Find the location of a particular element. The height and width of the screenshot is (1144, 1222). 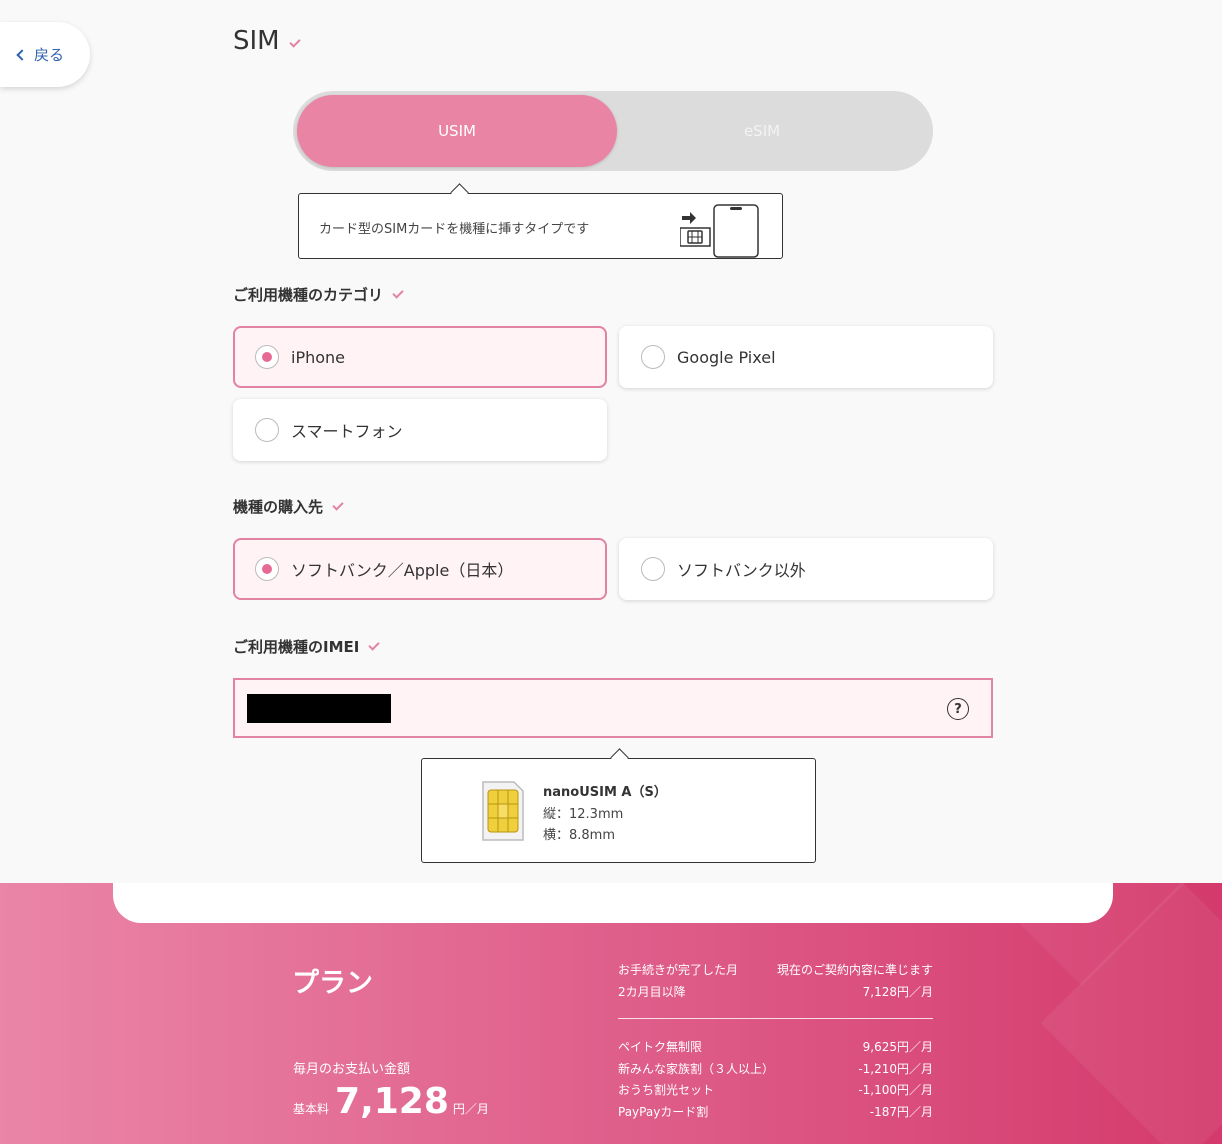

option-label: ソフトバンク以外 is located at coordinates (741, 570).